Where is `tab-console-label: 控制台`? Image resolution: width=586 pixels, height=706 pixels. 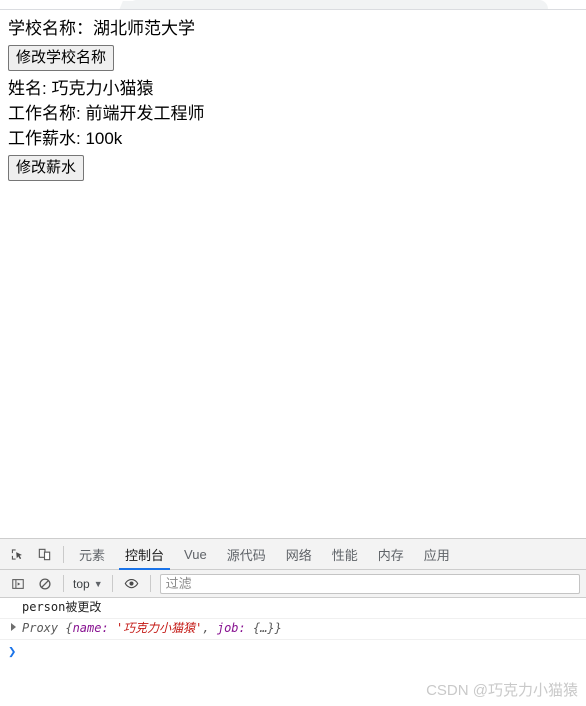
tab-console-label: 控制台 is located at coordinates (145, 555).